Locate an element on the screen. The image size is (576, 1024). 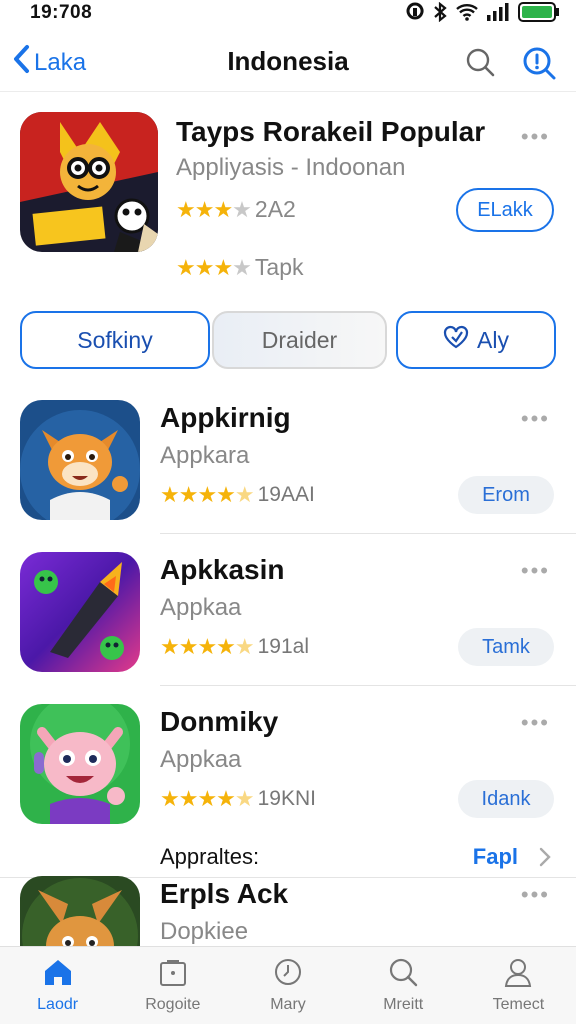
tab-label: Mary is located at coordinates (288, 1004).